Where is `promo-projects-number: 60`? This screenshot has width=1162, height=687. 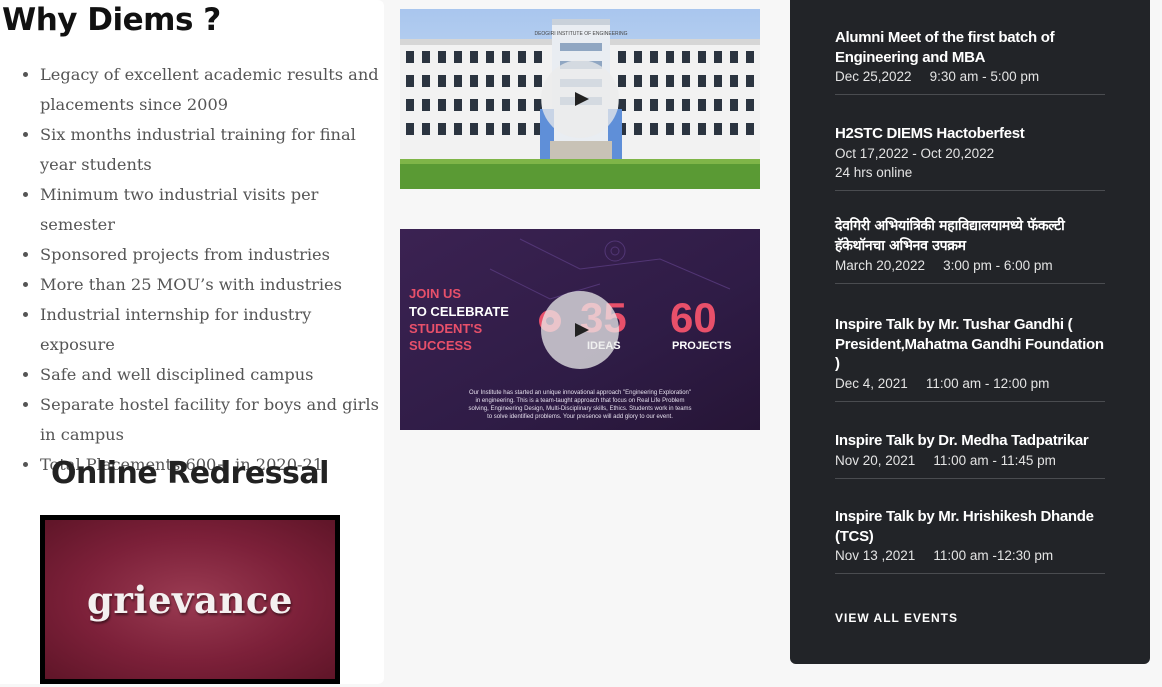 promo-projects-number: 60 is located at coordinates (693, 317).